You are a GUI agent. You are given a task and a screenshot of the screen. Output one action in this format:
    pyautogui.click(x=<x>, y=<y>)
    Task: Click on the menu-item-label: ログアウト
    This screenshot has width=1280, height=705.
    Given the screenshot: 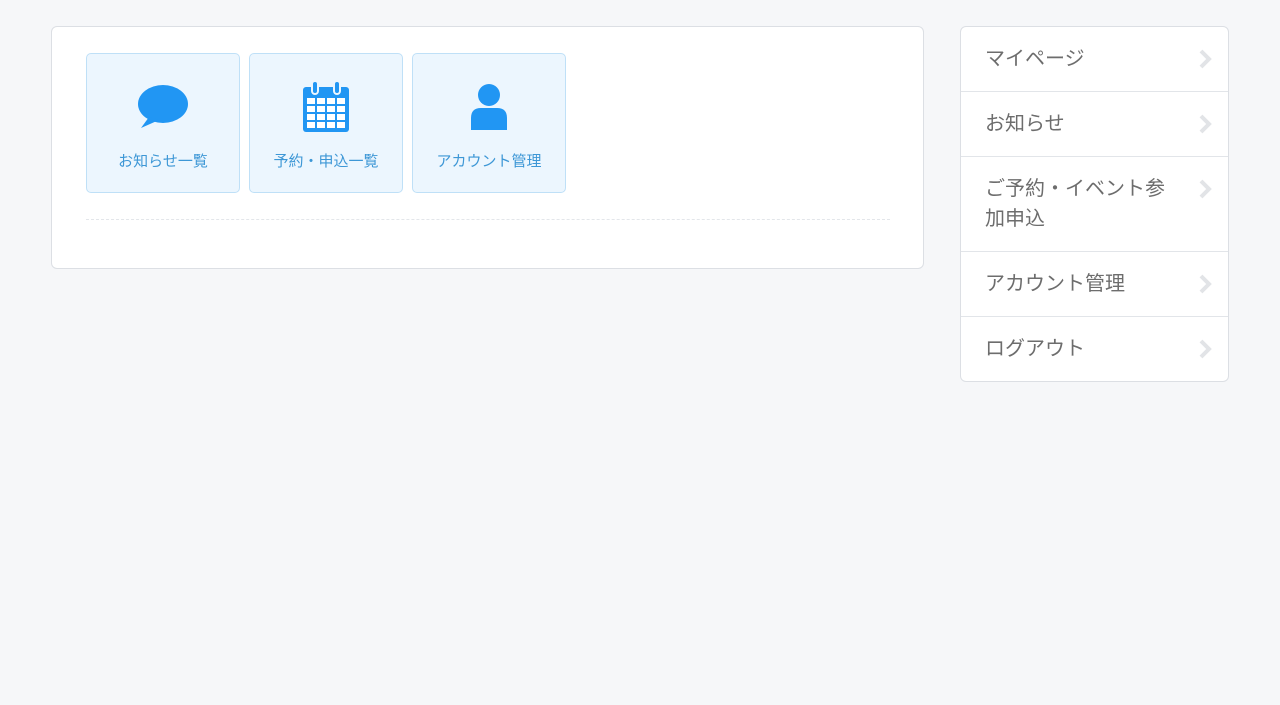 What is the action you would take?
    pyautogui.click(x=1035, y=348)
    